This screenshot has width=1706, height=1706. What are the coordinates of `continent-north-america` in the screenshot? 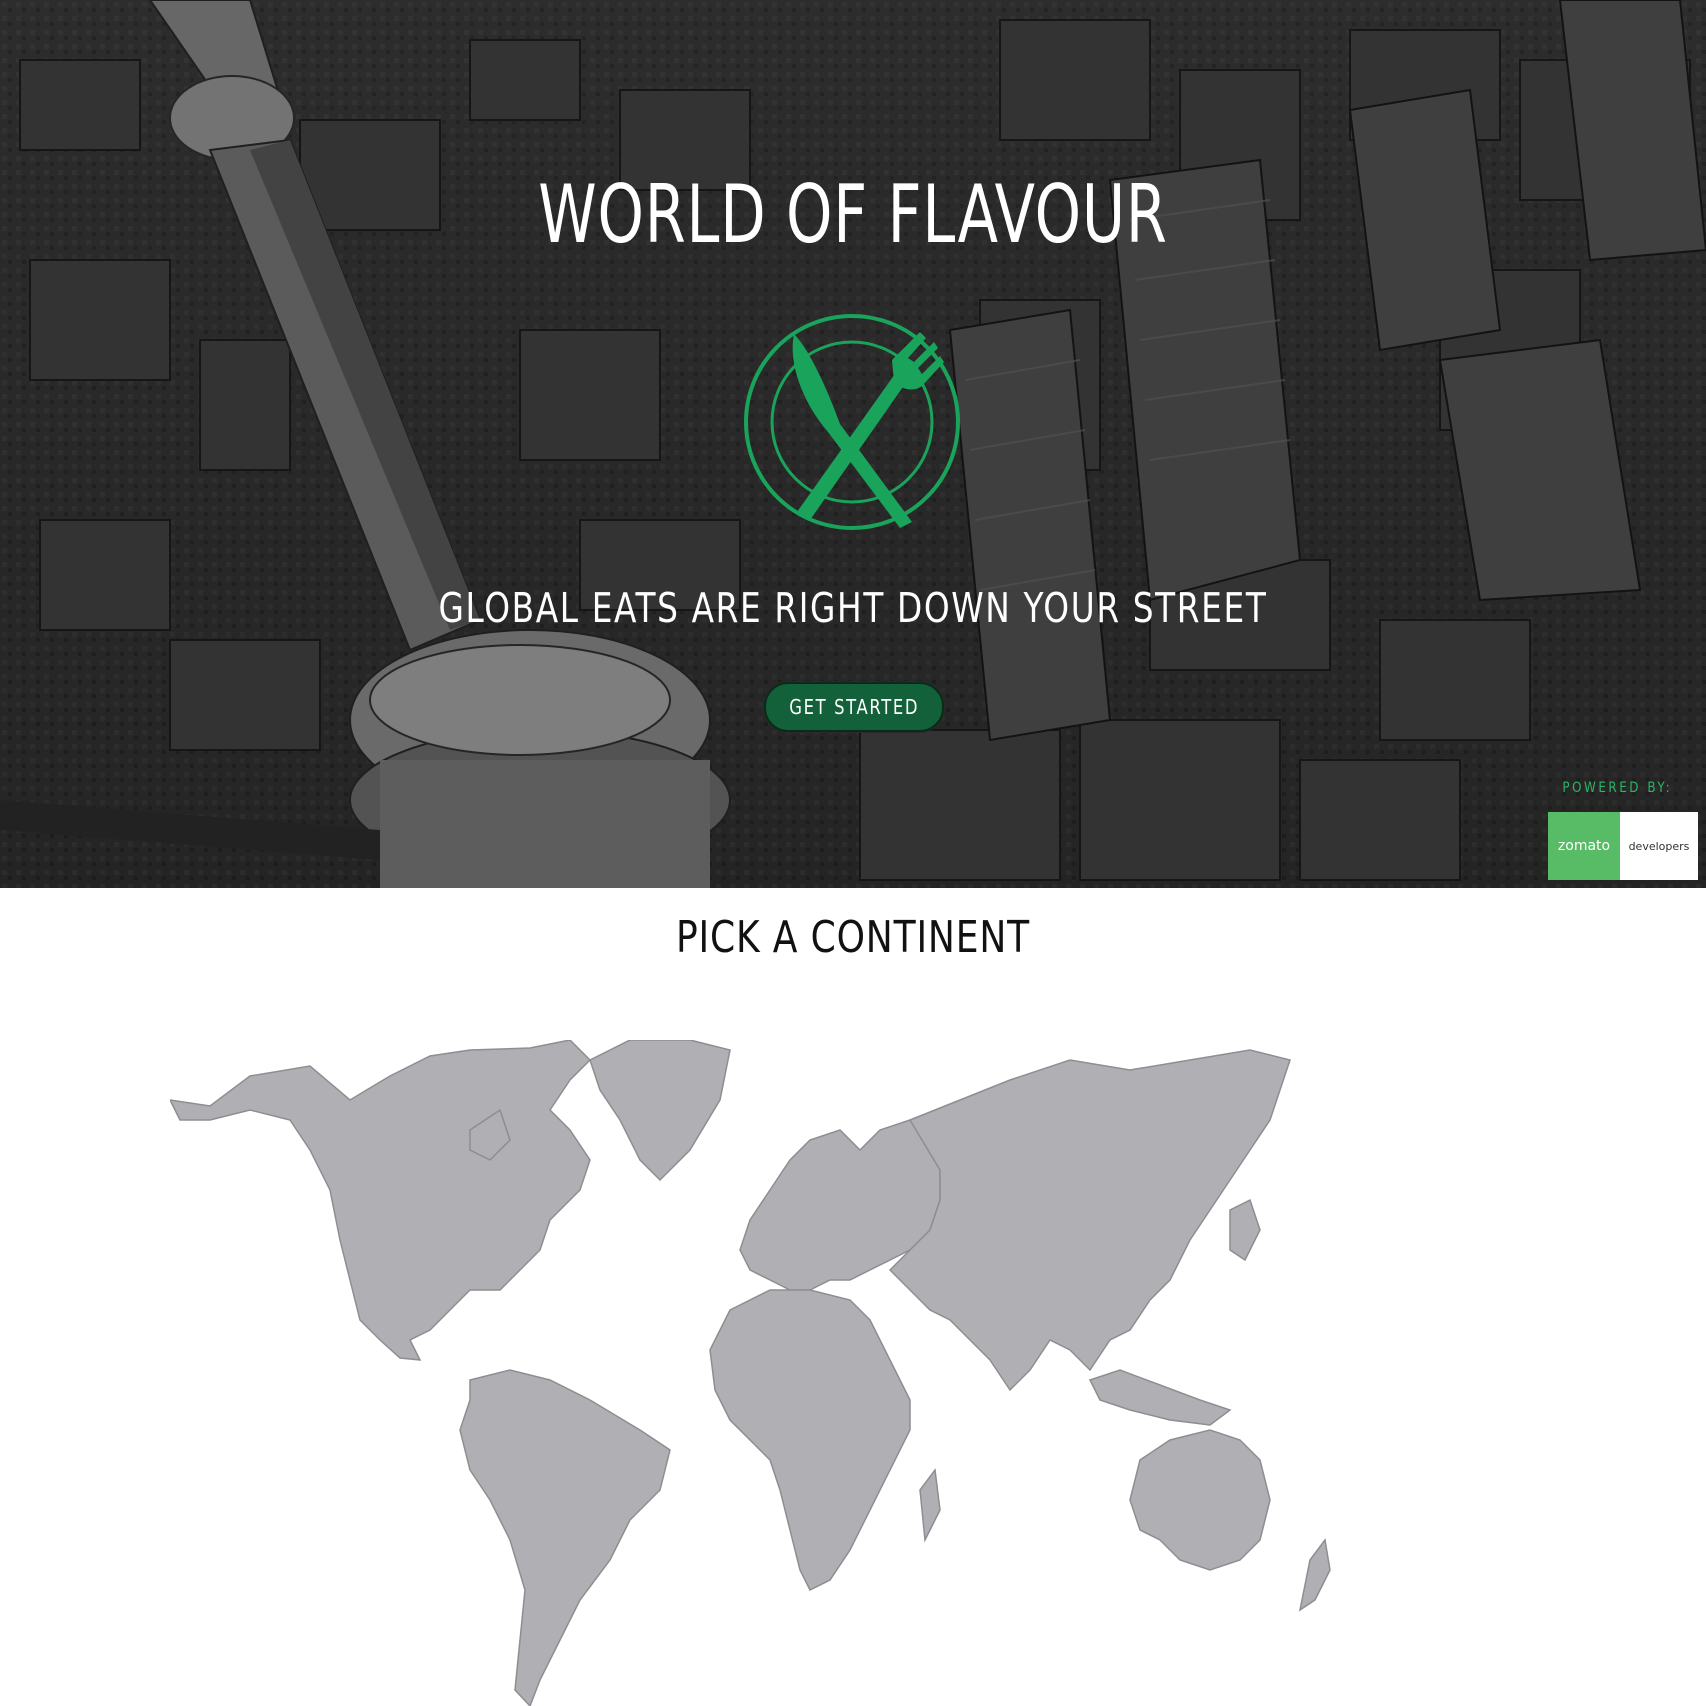 It's located at (381, 1200).